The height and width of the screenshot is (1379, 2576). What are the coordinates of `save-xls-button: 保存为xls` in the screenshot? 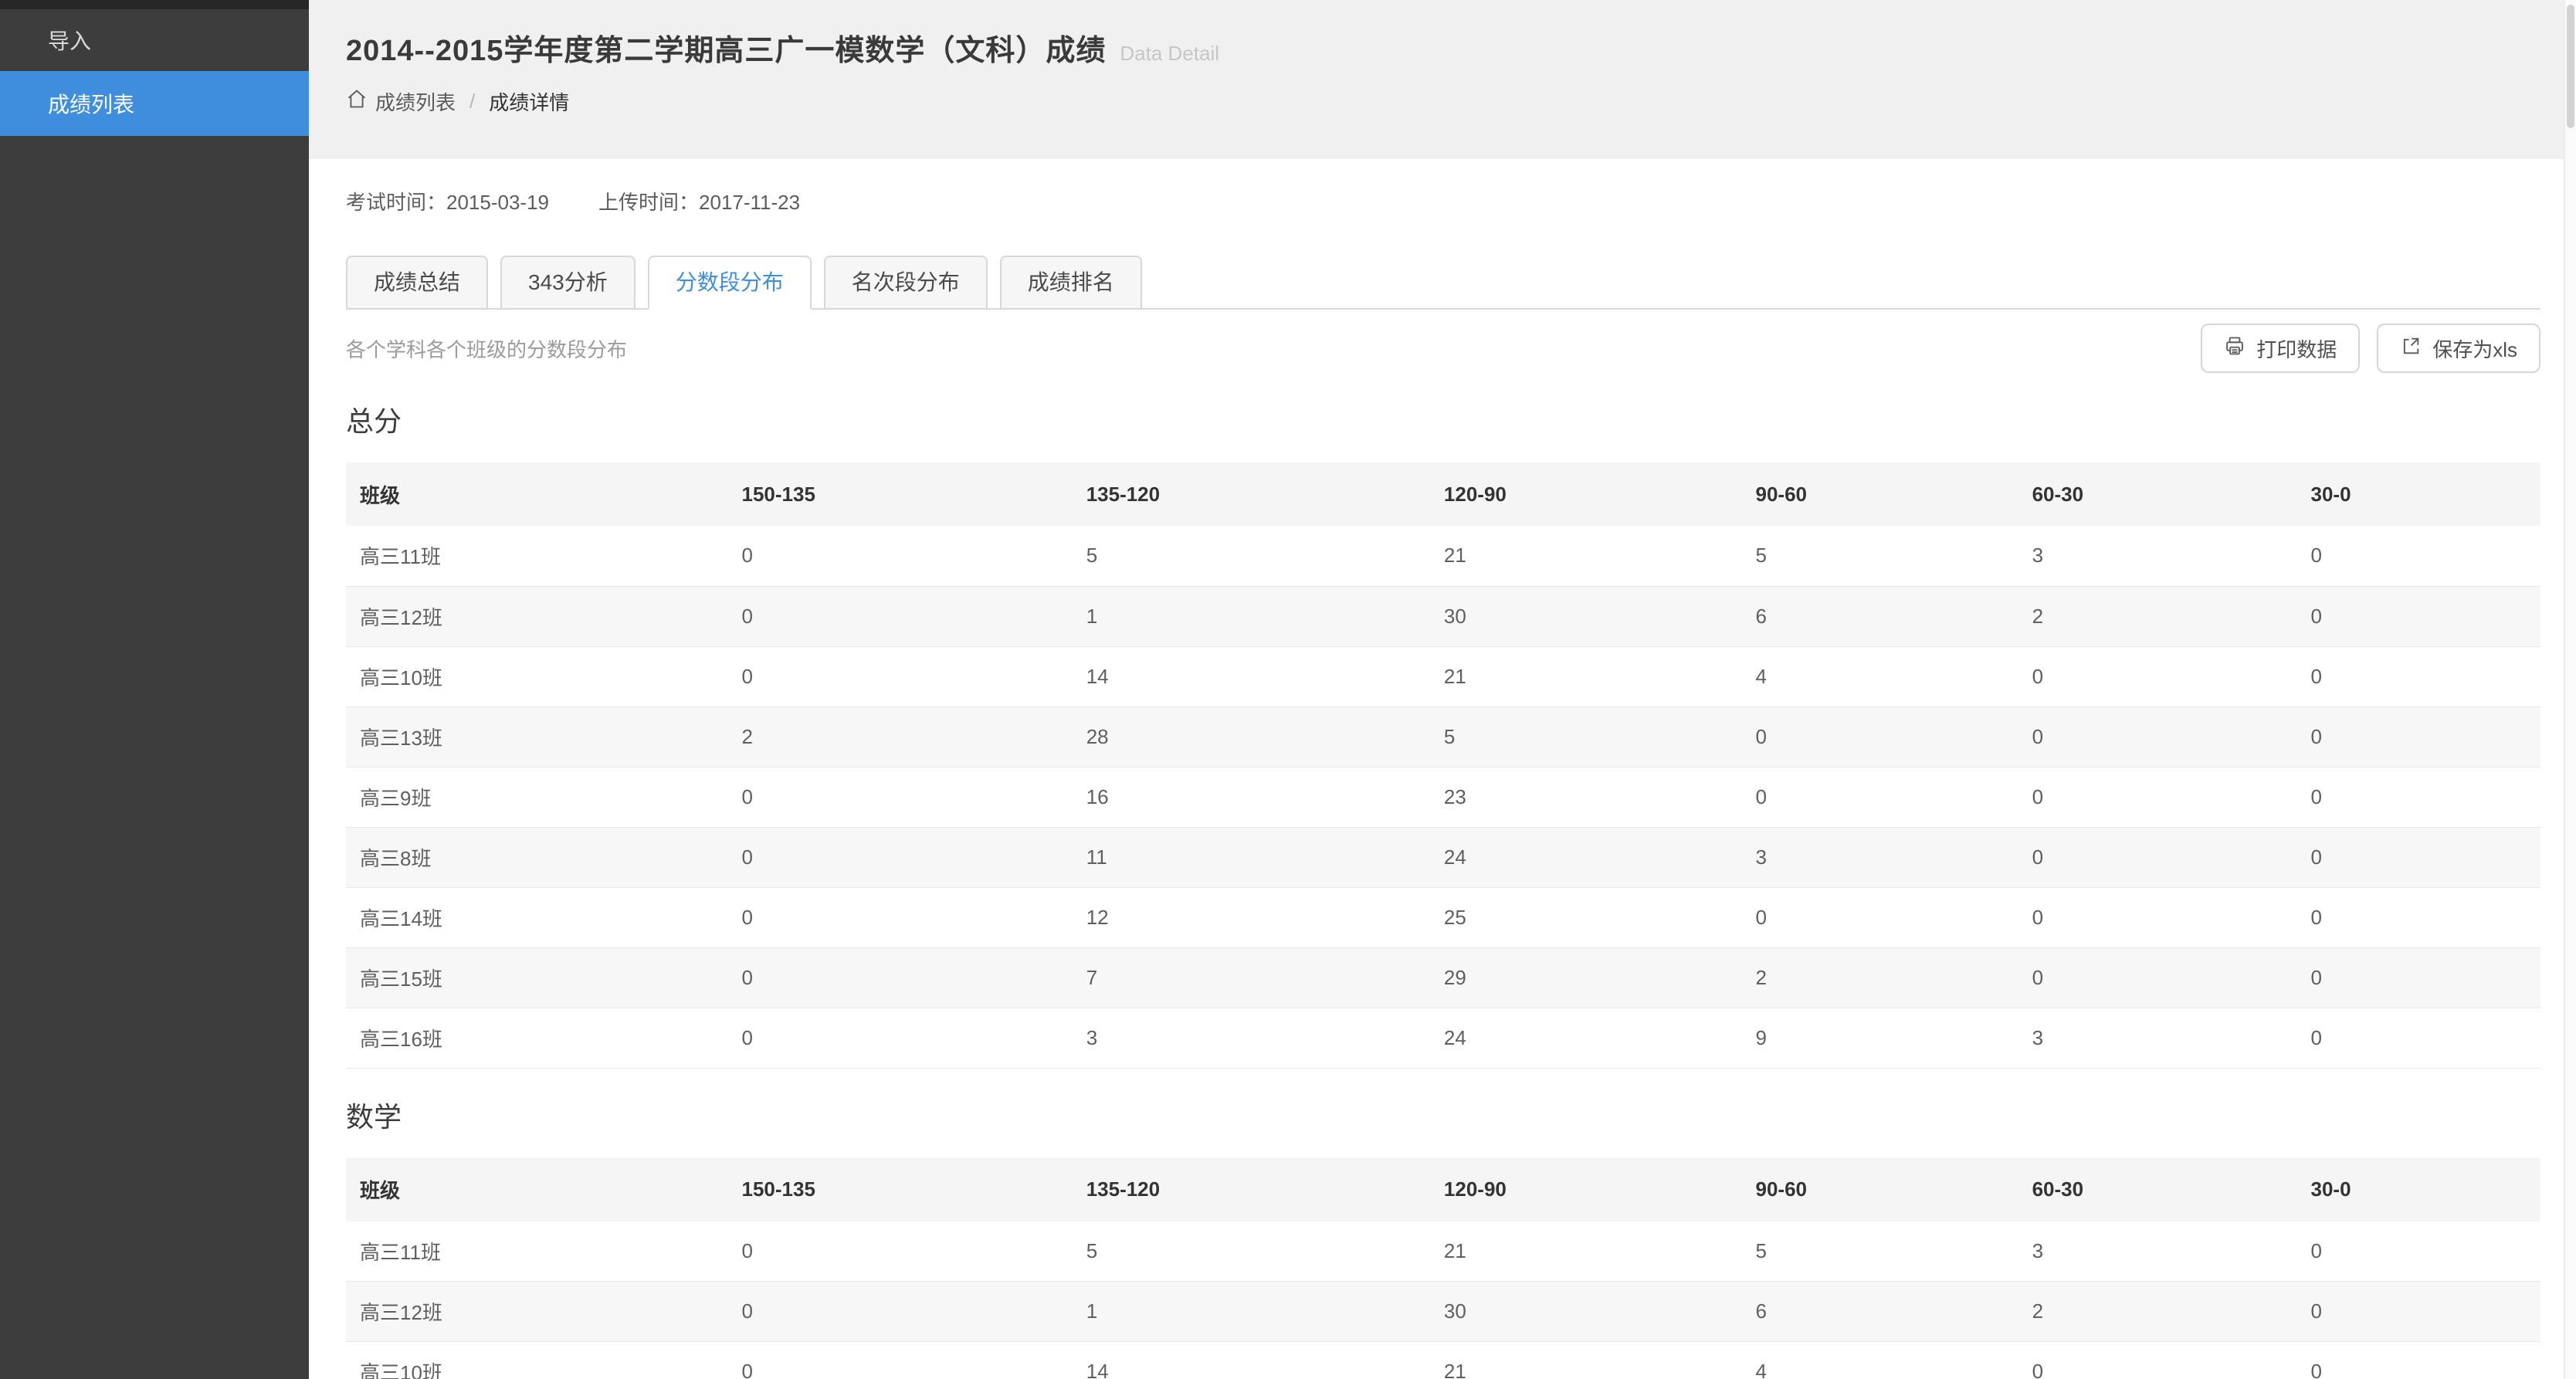 It's located at (2458, 348).